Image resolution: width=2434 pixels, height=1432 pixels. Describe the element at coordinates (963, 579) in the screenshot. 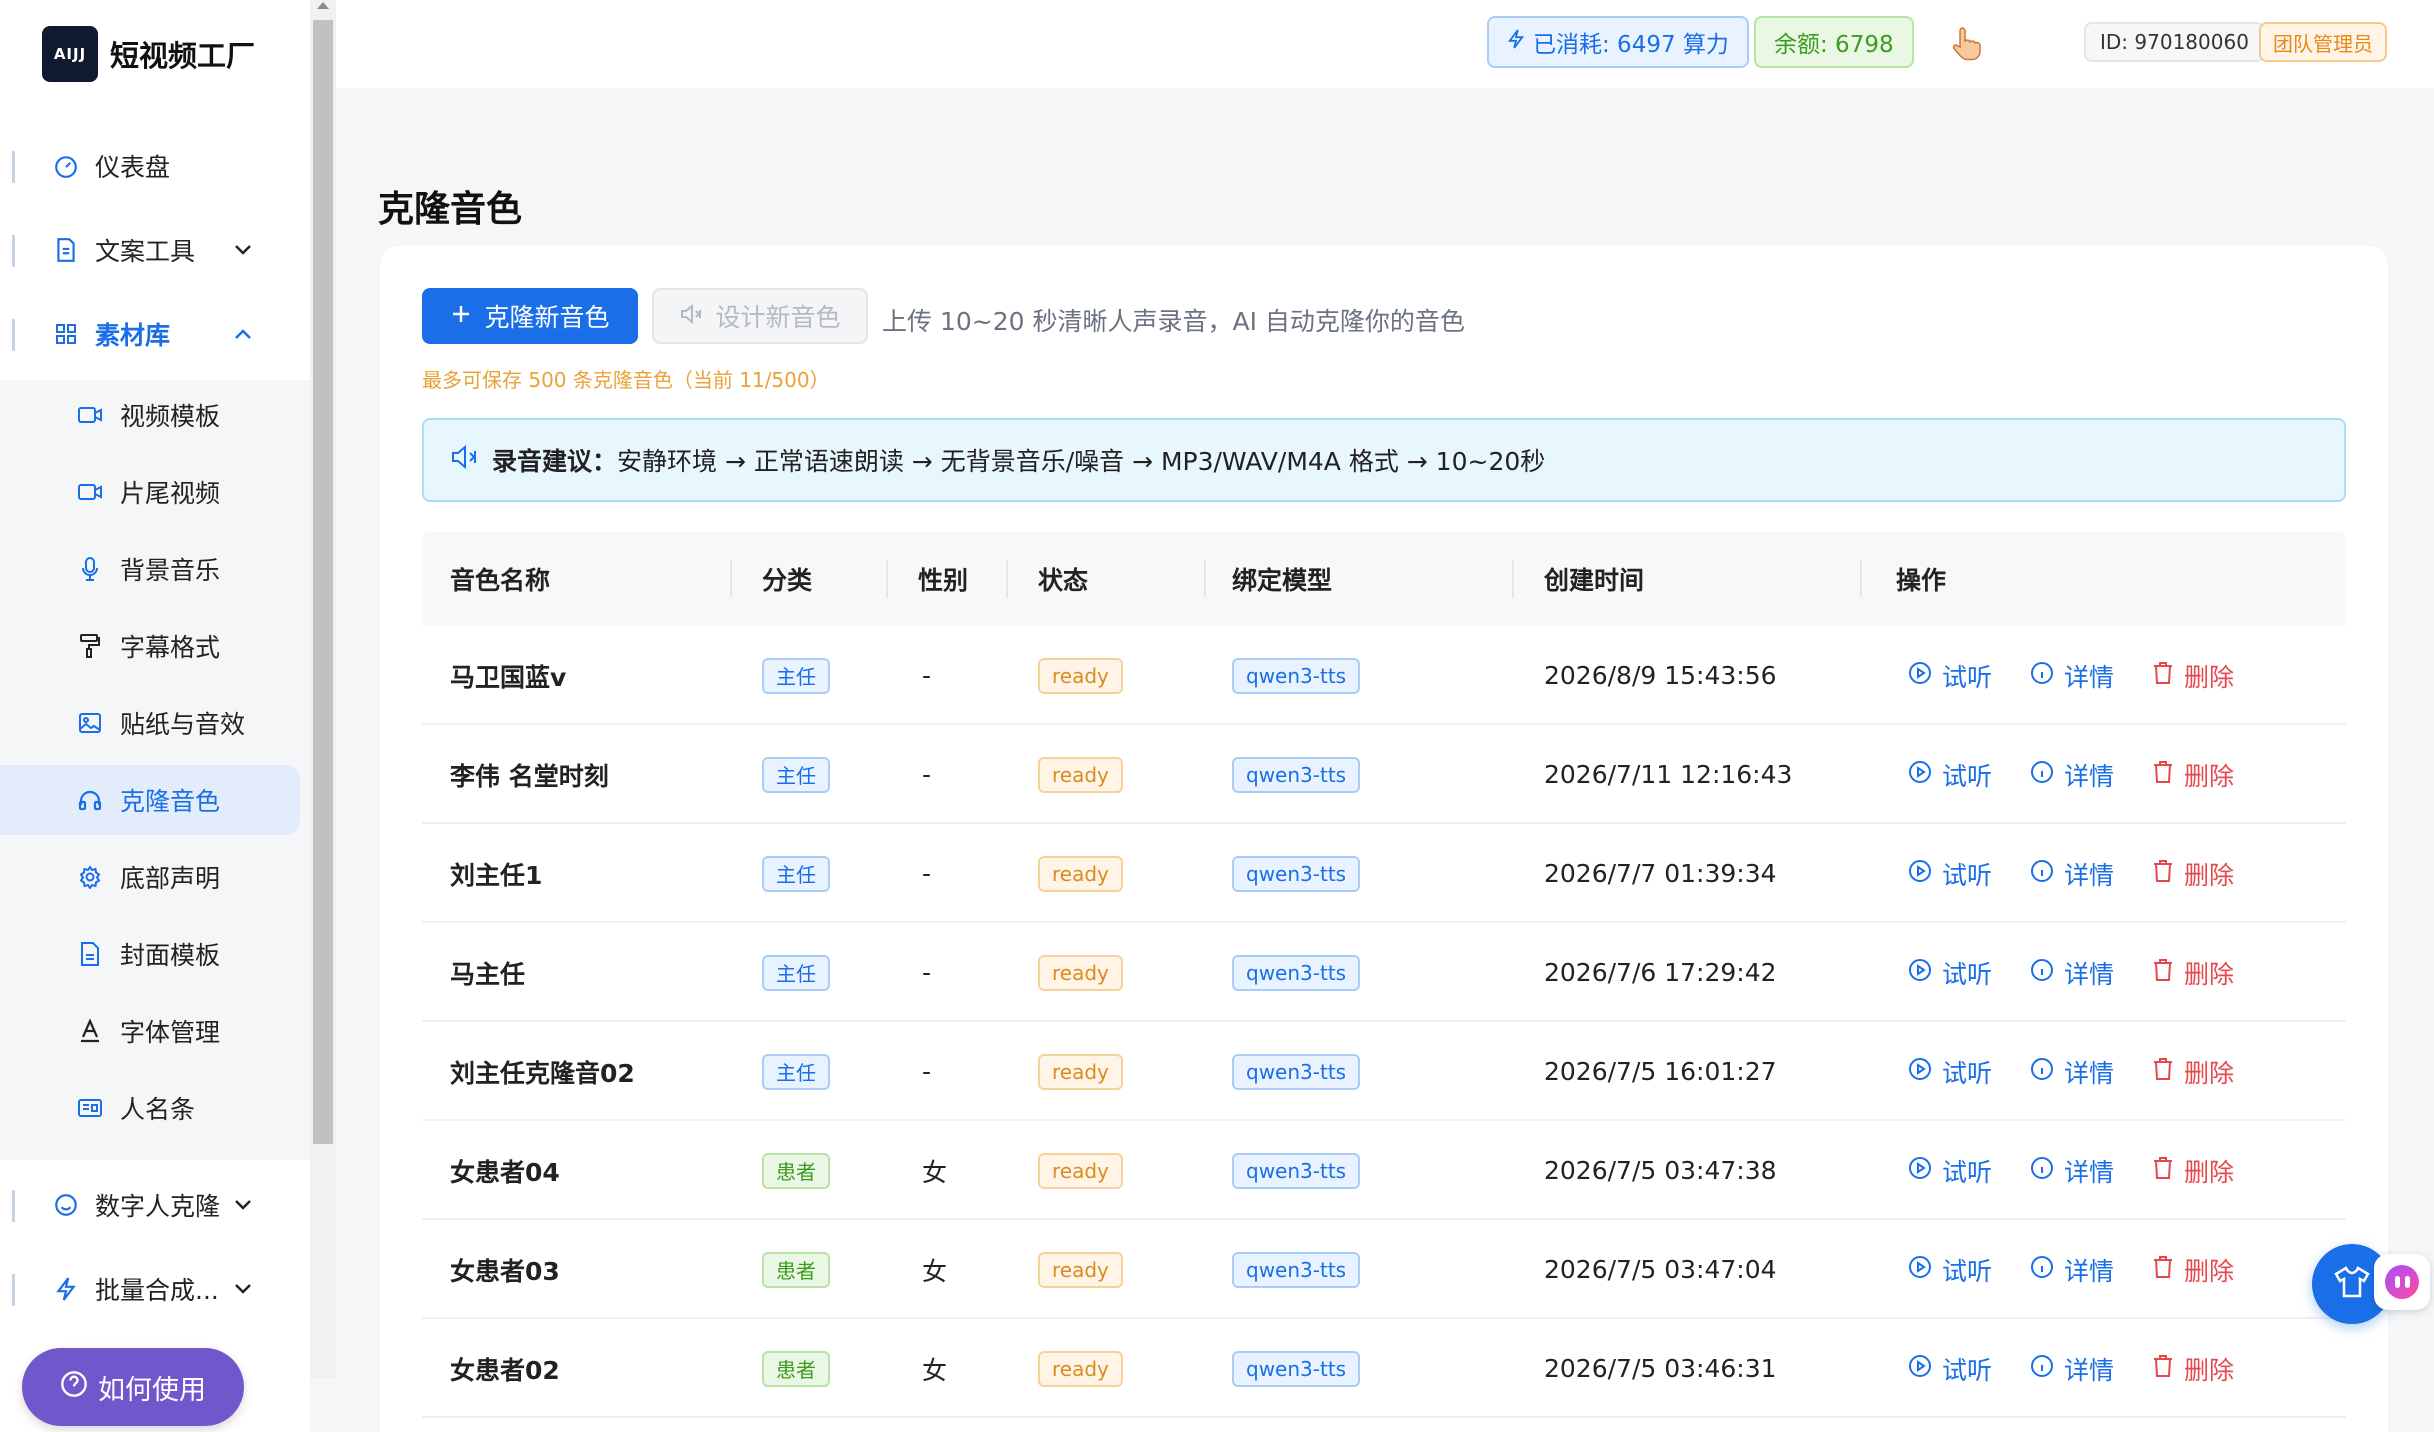

I see `column-header-gender: 性别` at that location.